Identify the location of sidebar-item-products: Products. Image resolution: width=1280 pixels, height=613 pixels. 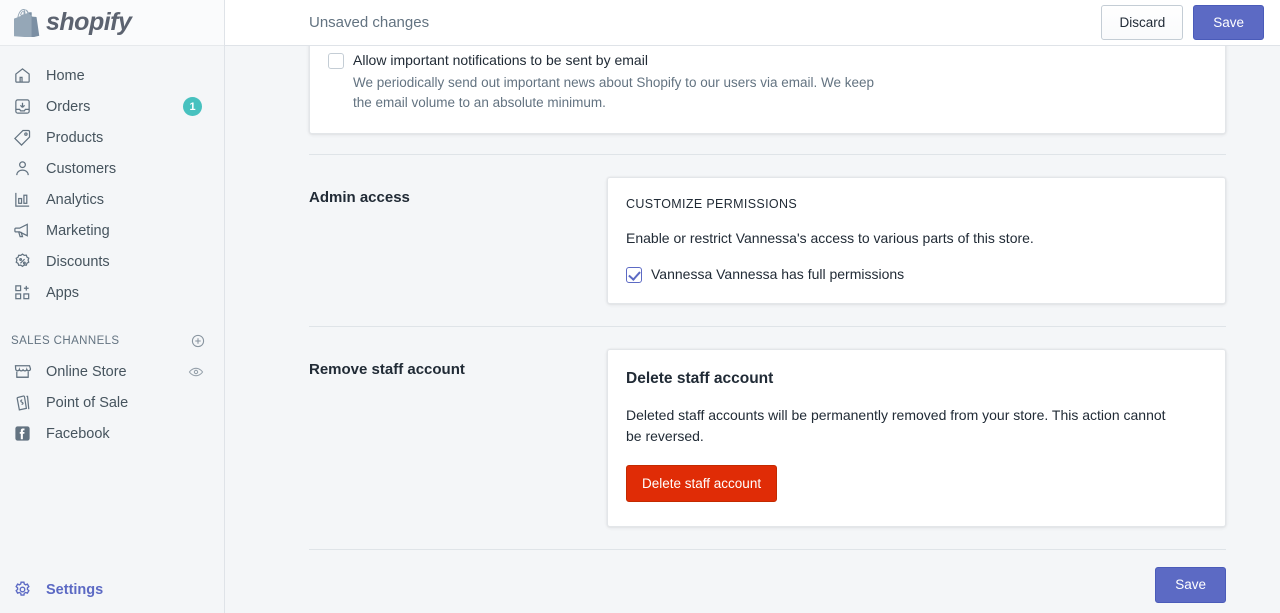
(112, 137).